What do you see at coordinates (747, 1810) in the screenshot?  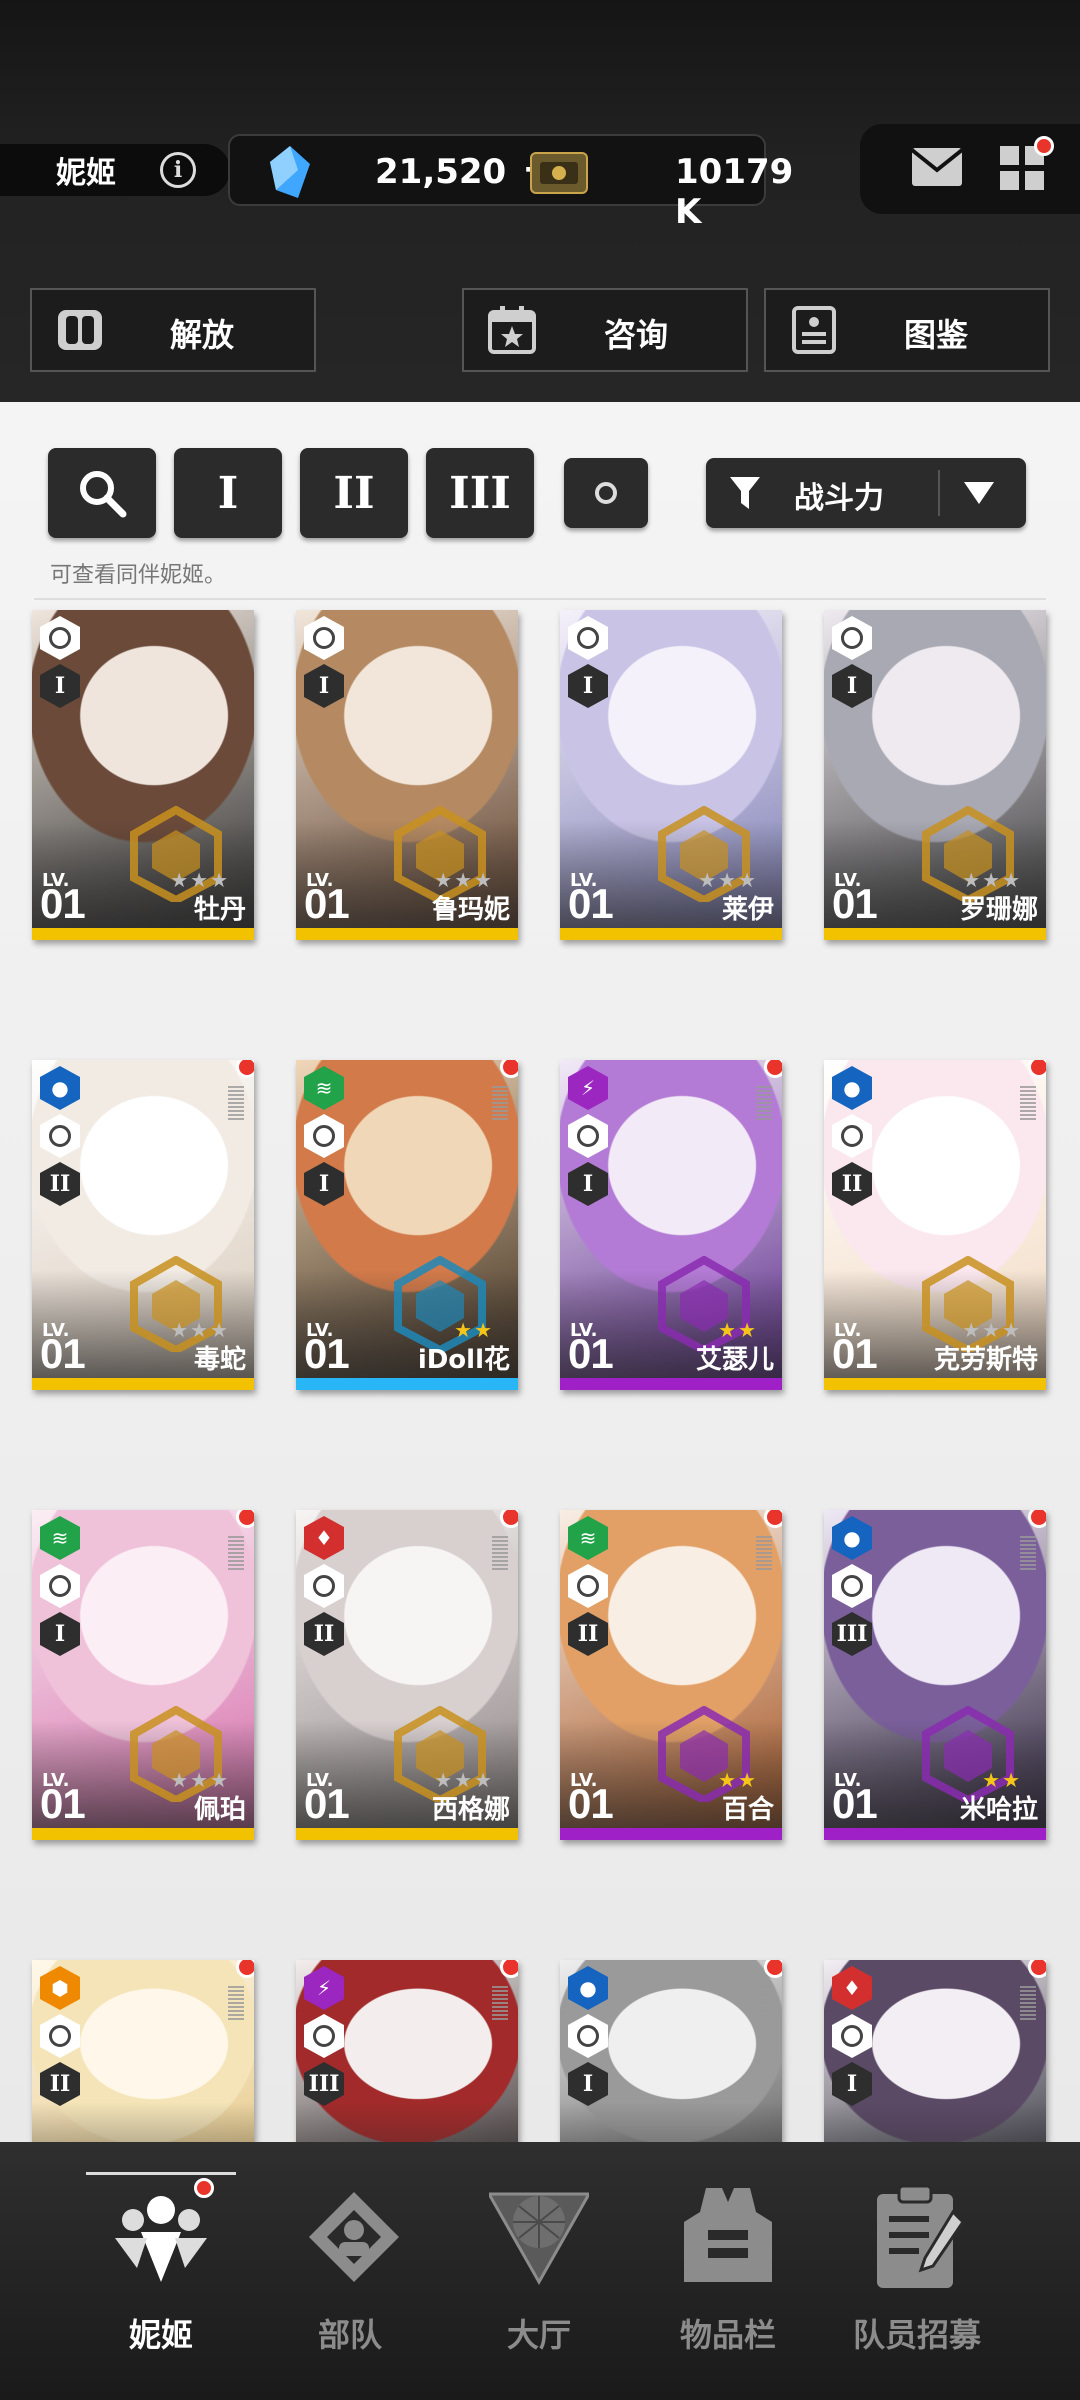 I see `character-name: 百合` at bounding box center [747, 1810].